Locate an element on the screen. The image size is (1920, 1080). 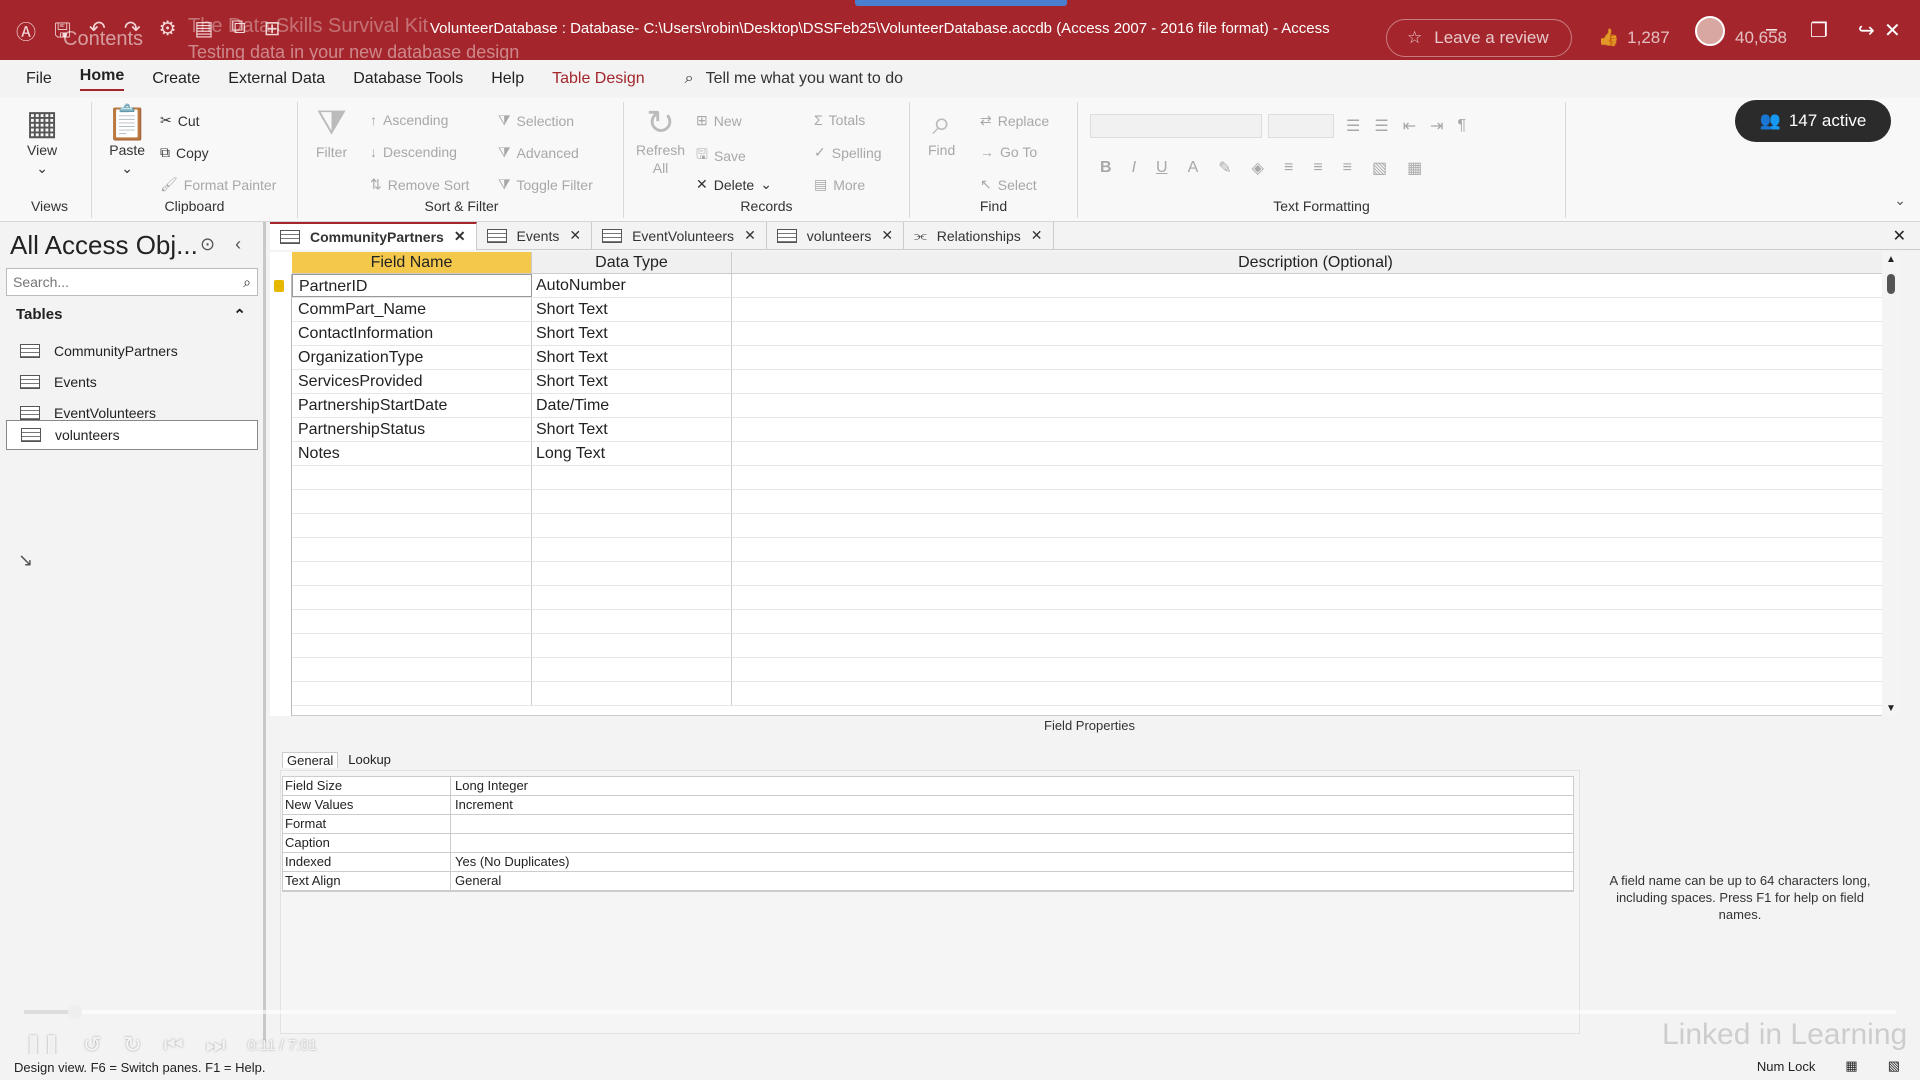
spelling-button: ✓ Spelling is located at coordinates (848, 152).